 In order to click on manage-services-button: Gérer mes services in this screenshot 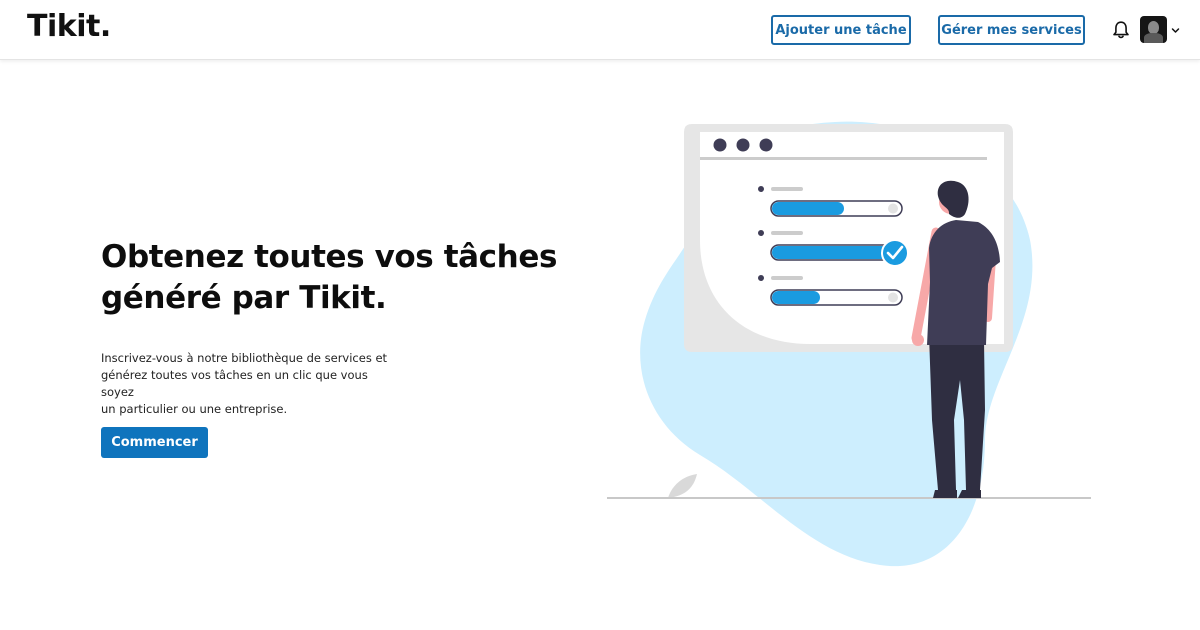, I will do `click(1011, 30)`.